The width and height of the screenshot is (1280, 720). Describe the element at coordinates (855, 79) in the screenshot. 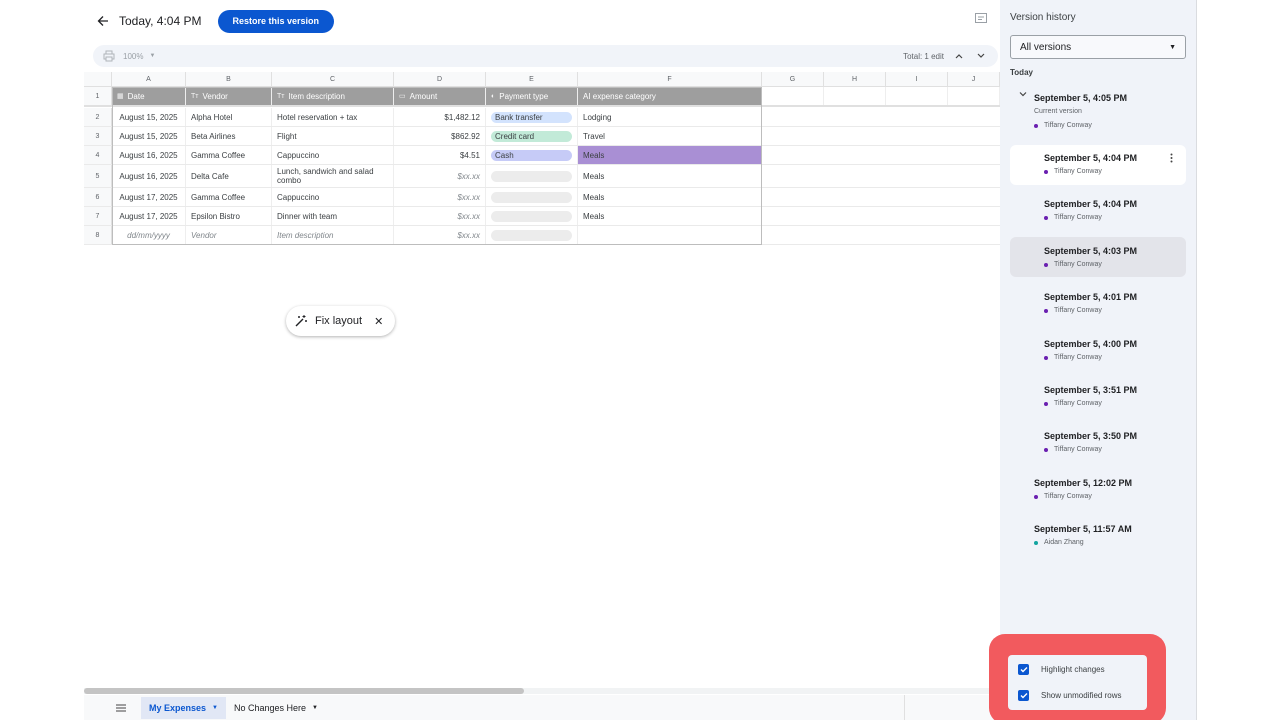

I see `column-header: H` at that location.